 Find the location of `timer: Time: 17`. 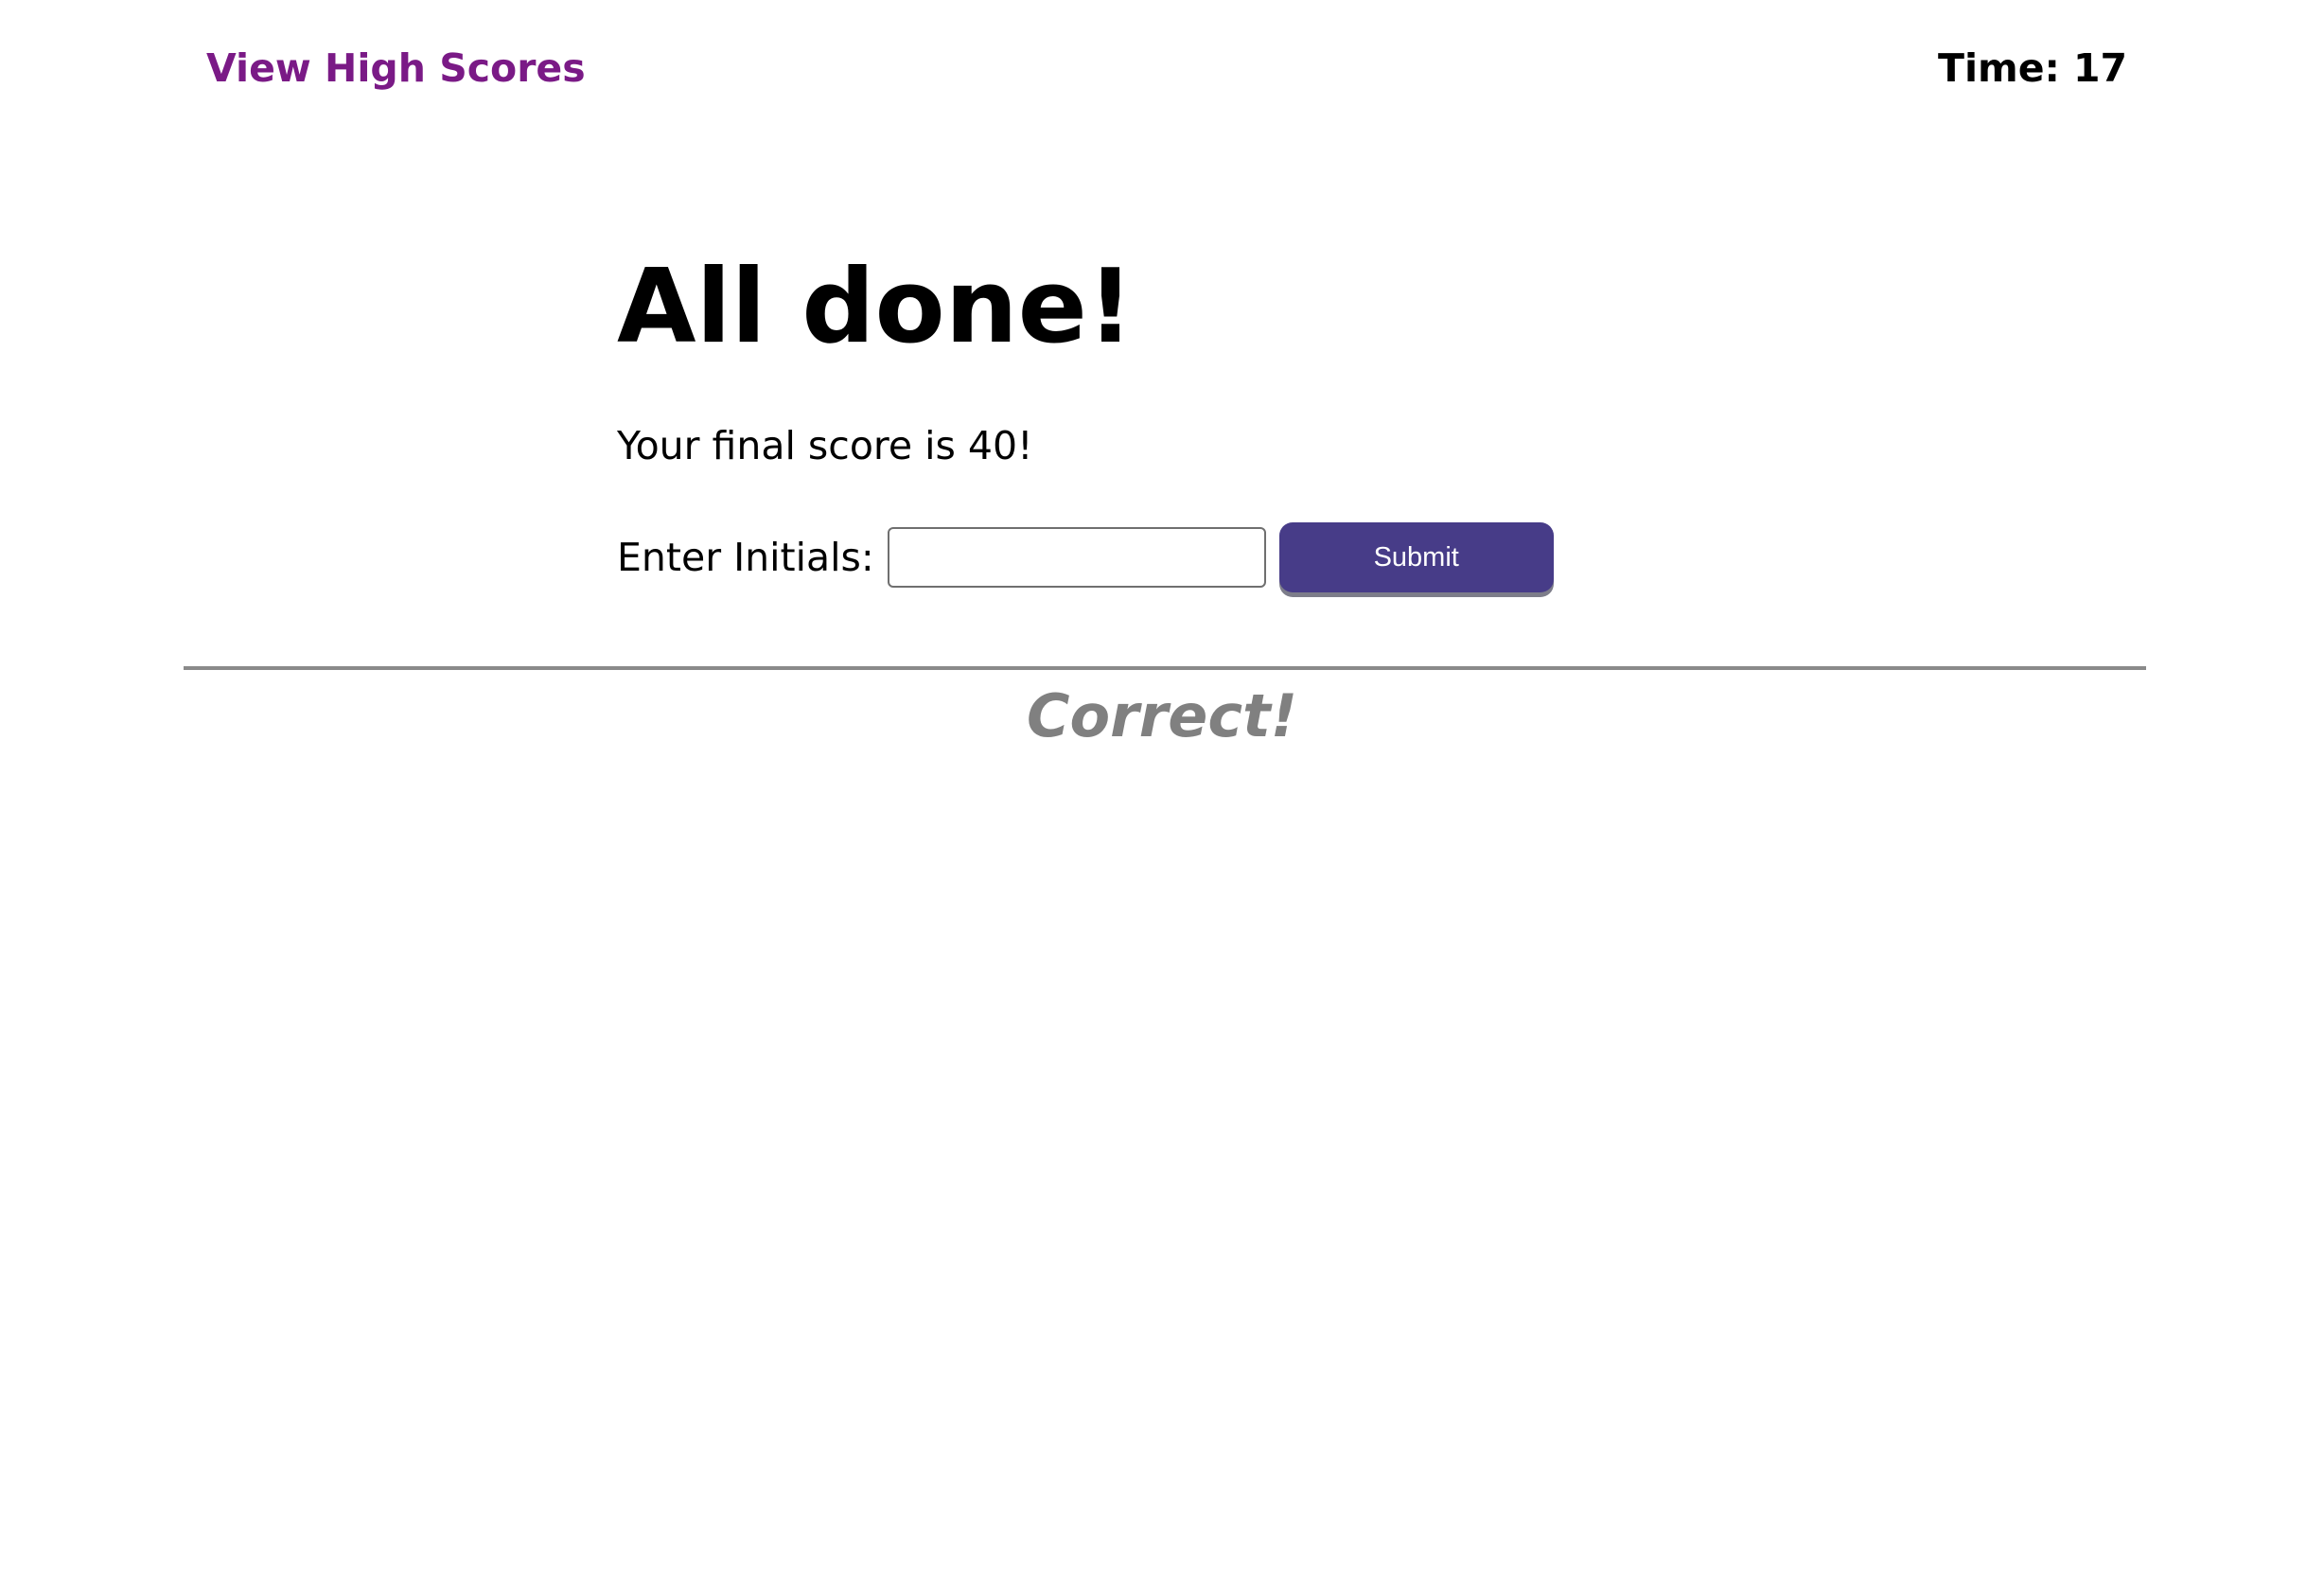

timer: Time: 17 is located at coordinates (2032, 68).